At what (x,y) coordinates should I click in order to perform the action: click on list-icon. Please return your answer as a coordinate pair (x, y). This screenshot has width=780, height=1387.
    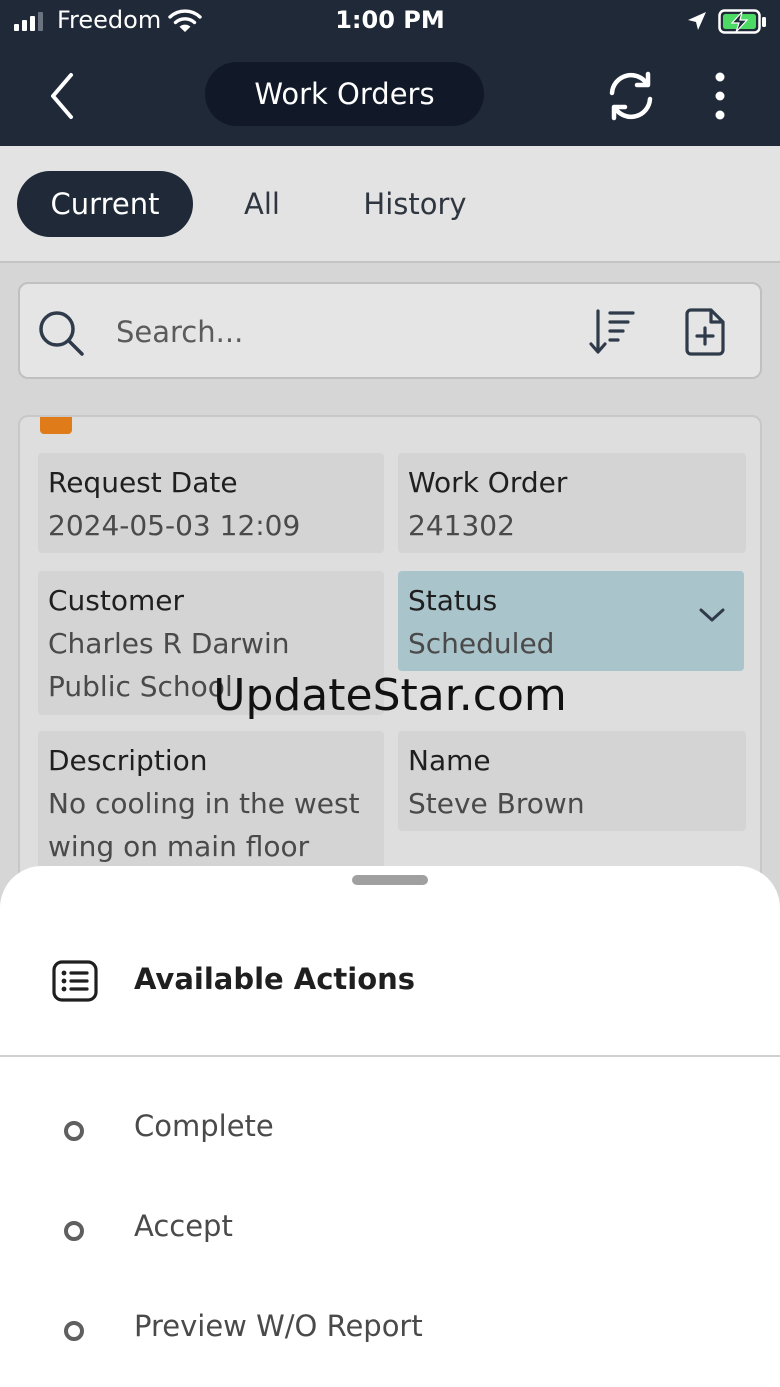
    Looking at the image, I should click on (75, 981).